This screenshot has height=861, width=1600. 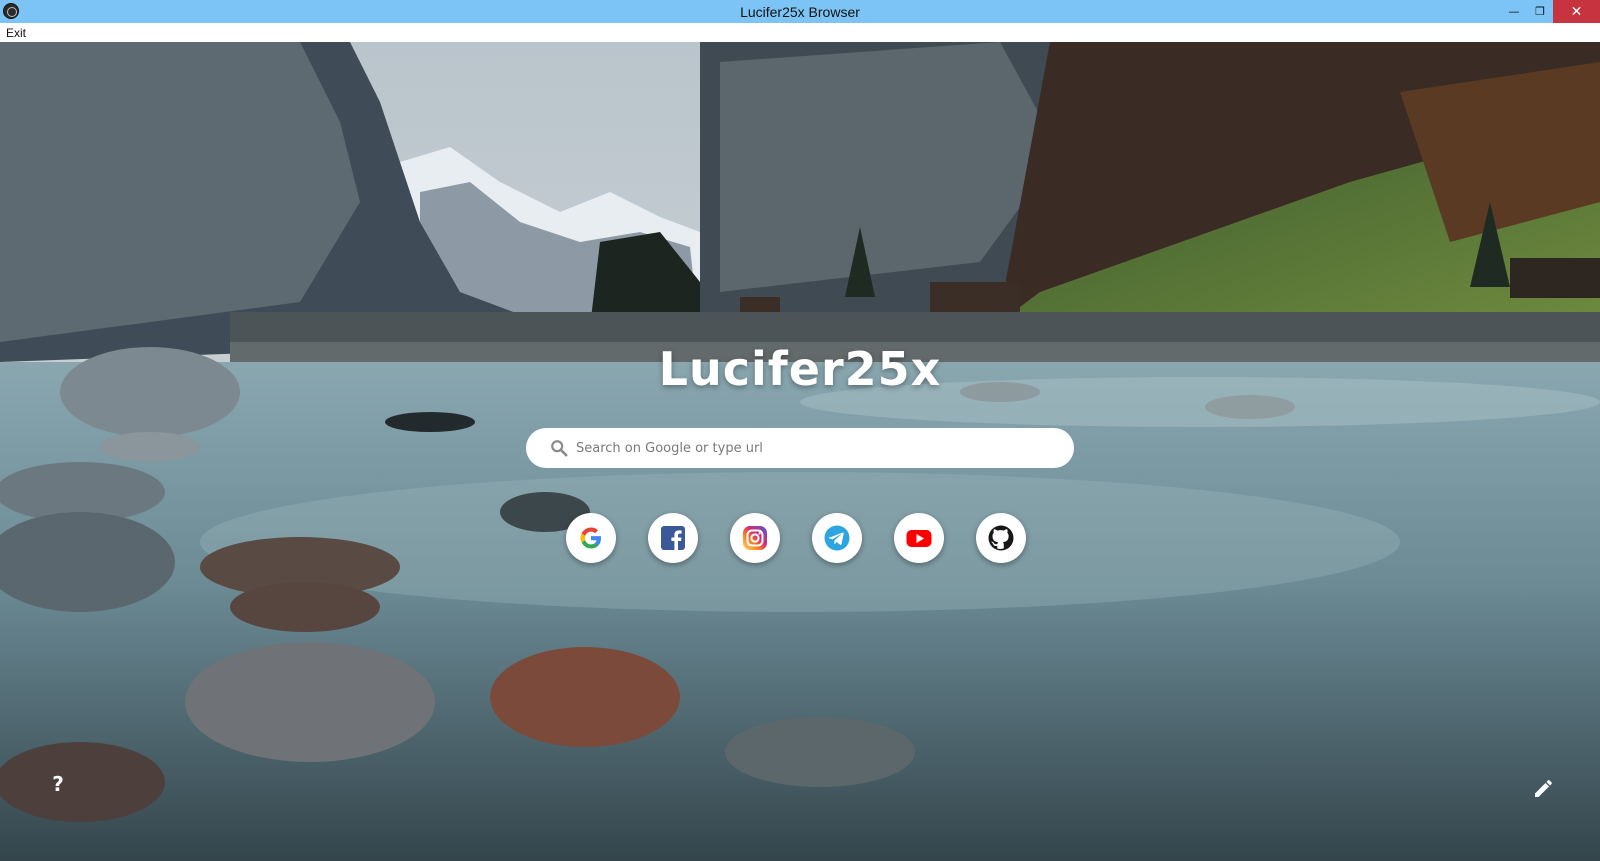 I want to click on title-bar: Lucifer25x Browser — ❐ ✕, so click(x=800, y=11).